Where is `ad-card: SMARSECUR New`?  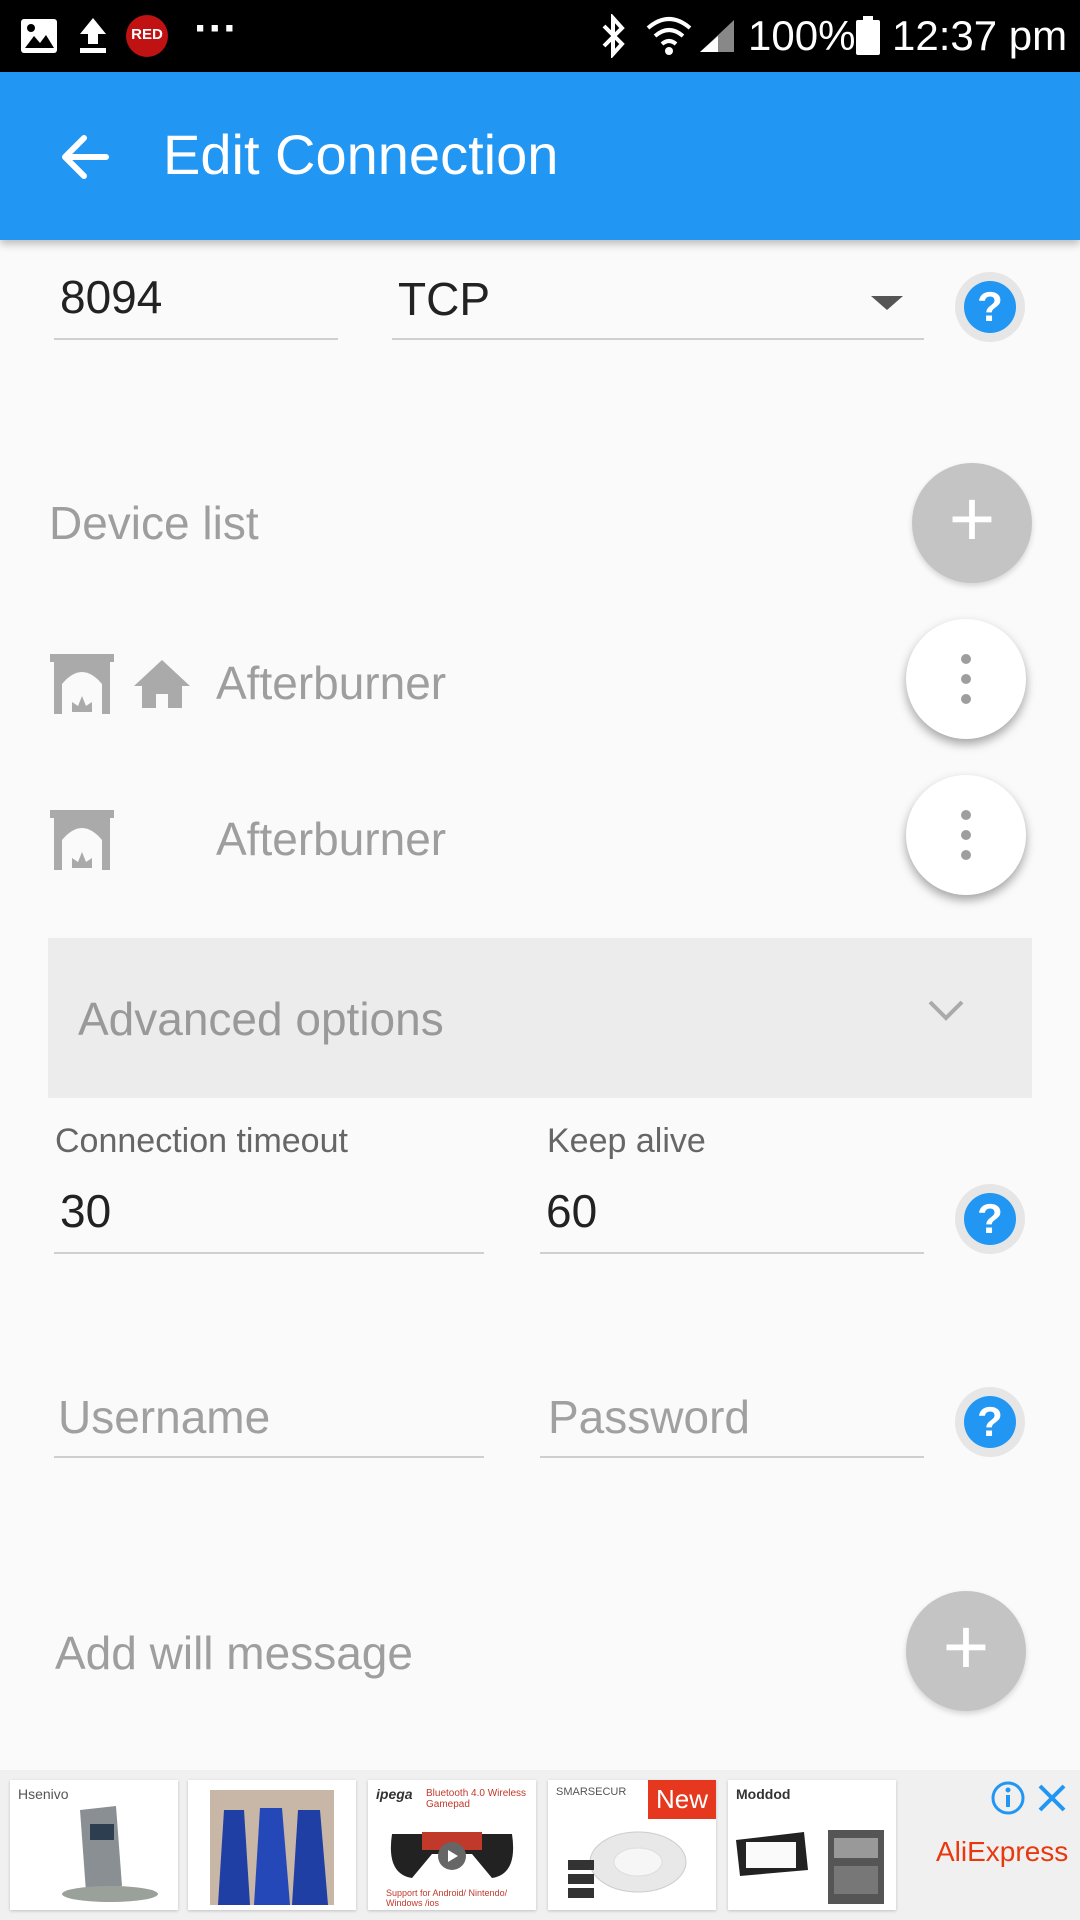 ad-card: SMARSECUR New is located at coordinates (632, 1845).